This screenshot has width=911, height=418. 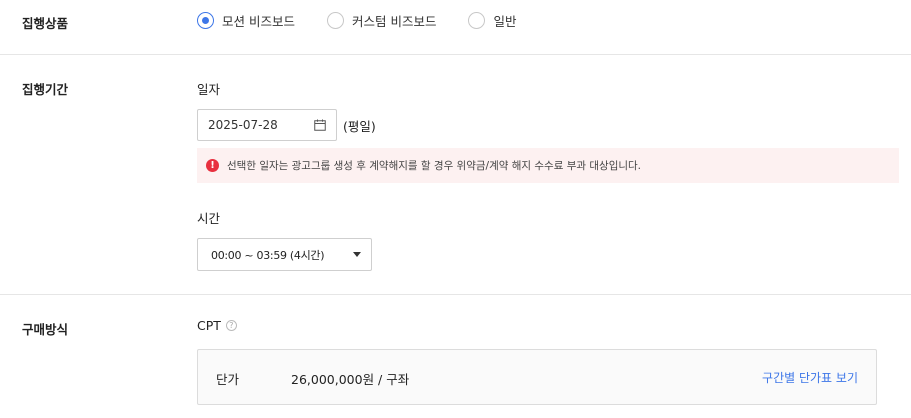 I want to click on calendar-icon, so click(x=320, y=125).